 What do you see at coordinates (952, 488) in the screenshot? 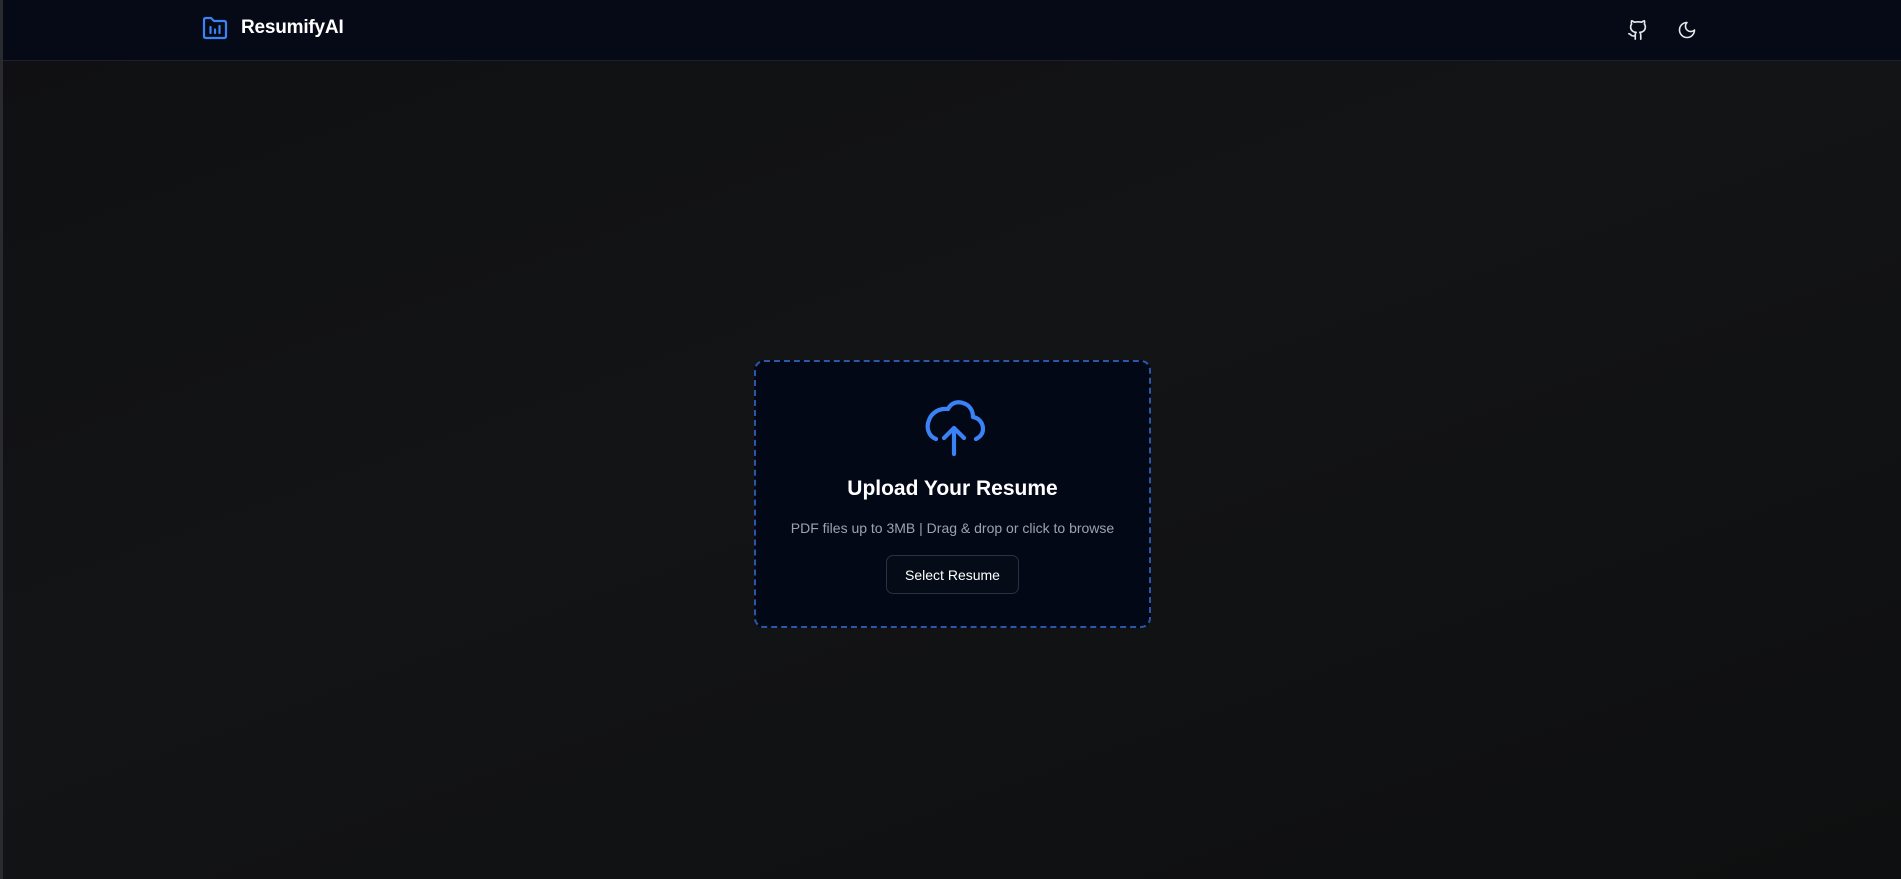
I see `upload-title: Upload Your Resume` at bounding box center [952, 488].